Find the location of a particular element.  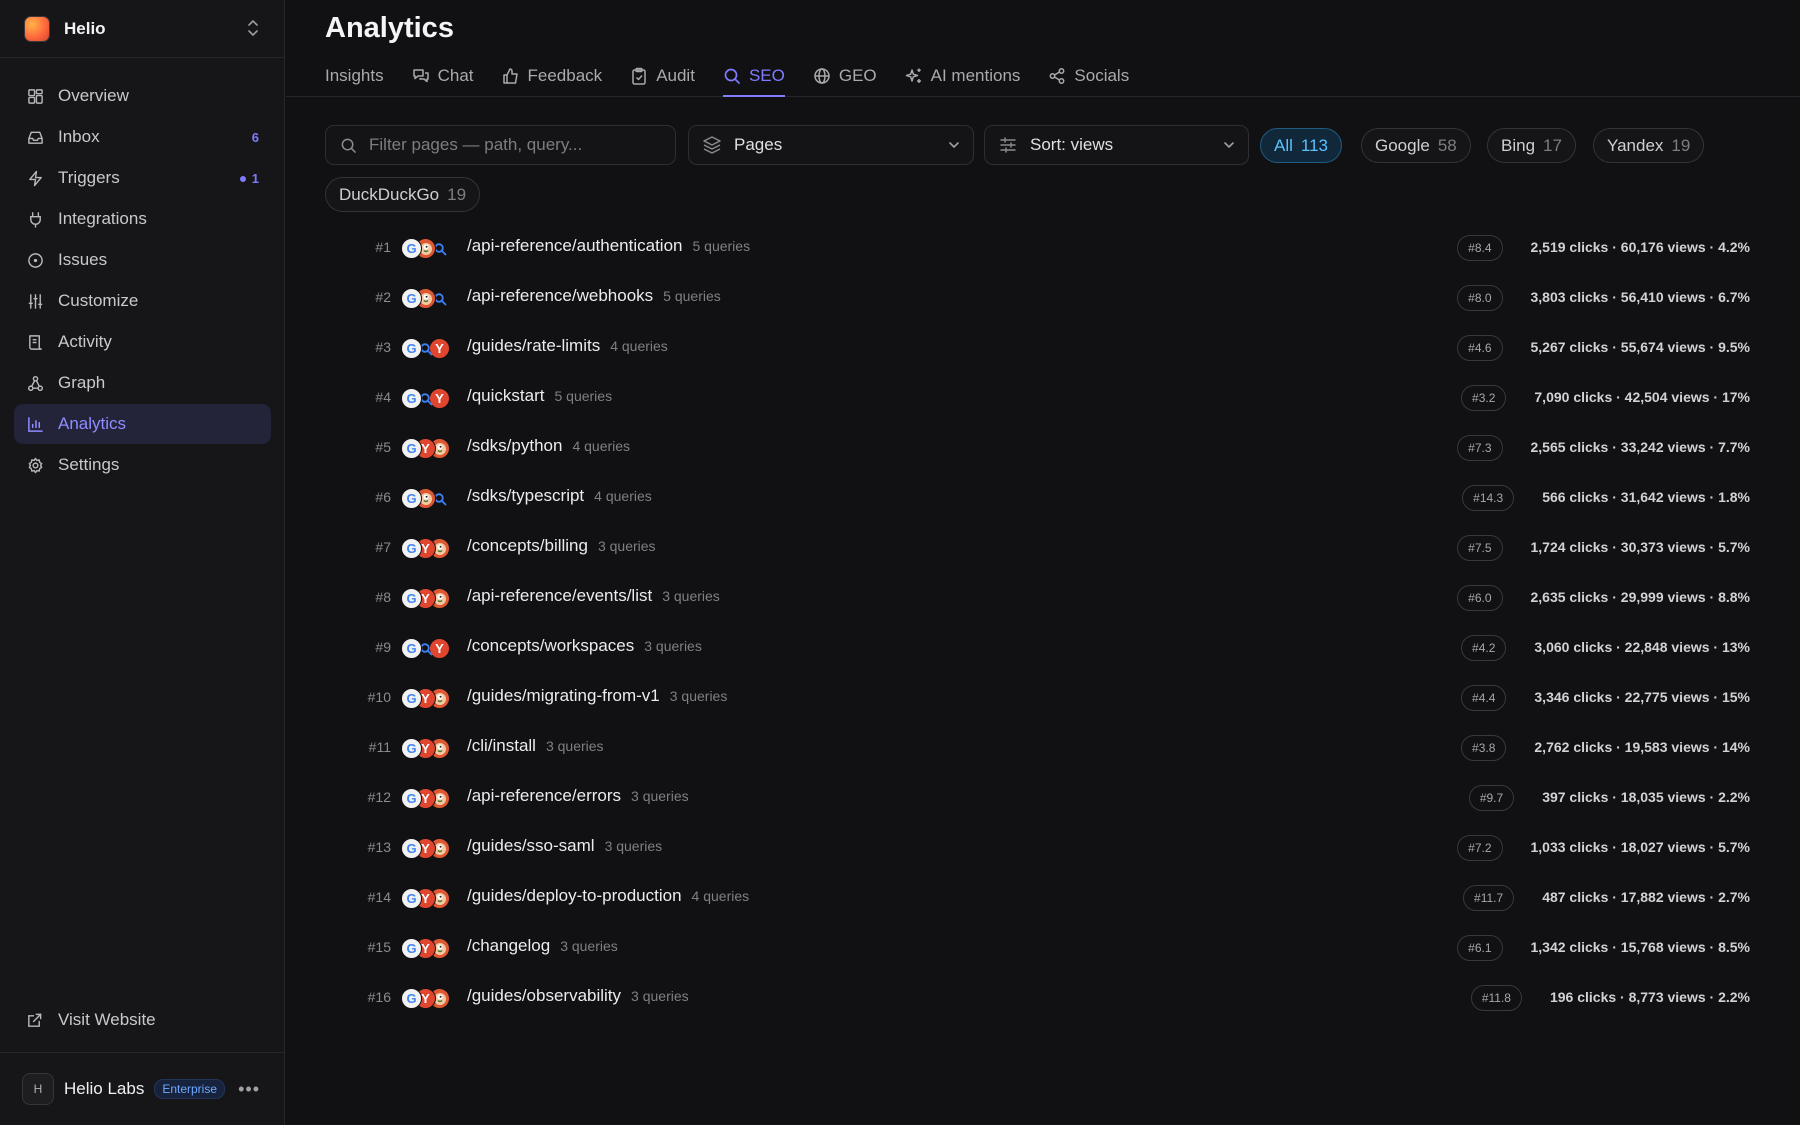

tab-geo: GEO is located at coordinates (845, 76).